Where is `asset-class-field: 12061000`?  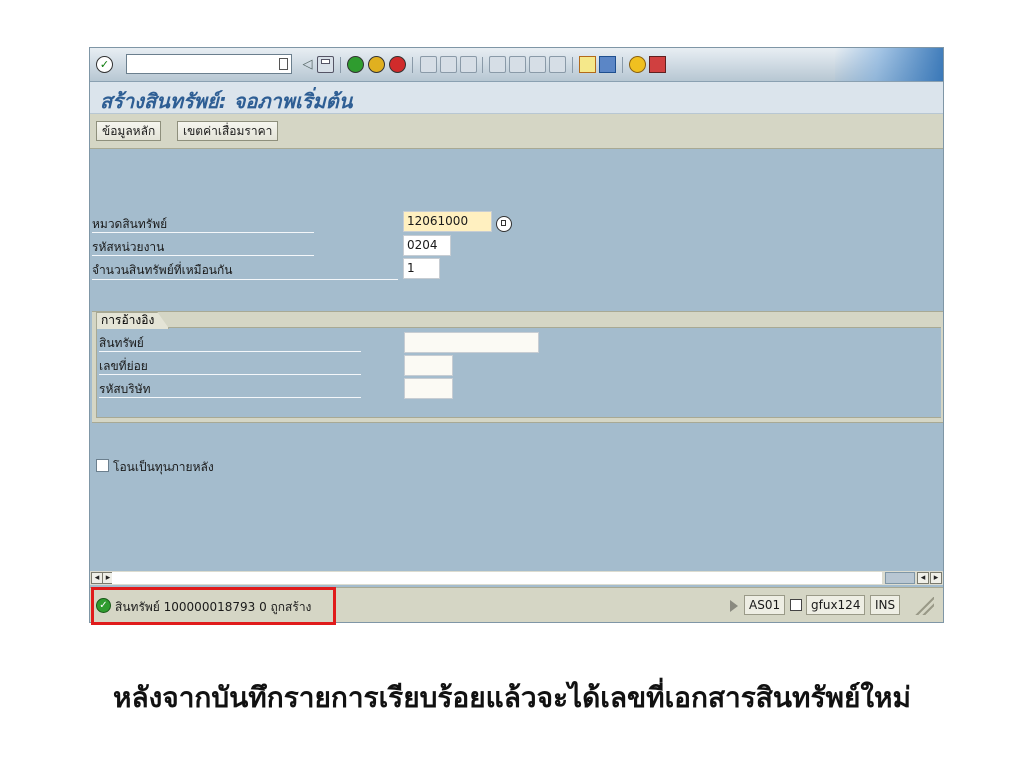 asset-class-field: 12061000 is located at coordinates (447, 221).